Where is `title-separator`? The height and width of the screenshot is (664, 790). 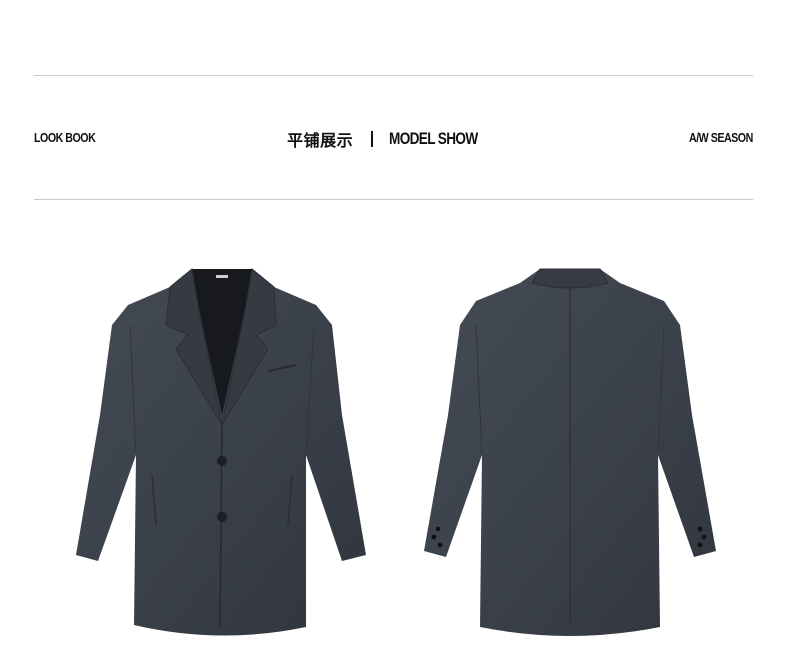 title-separator is located at coordinates (372, 139).